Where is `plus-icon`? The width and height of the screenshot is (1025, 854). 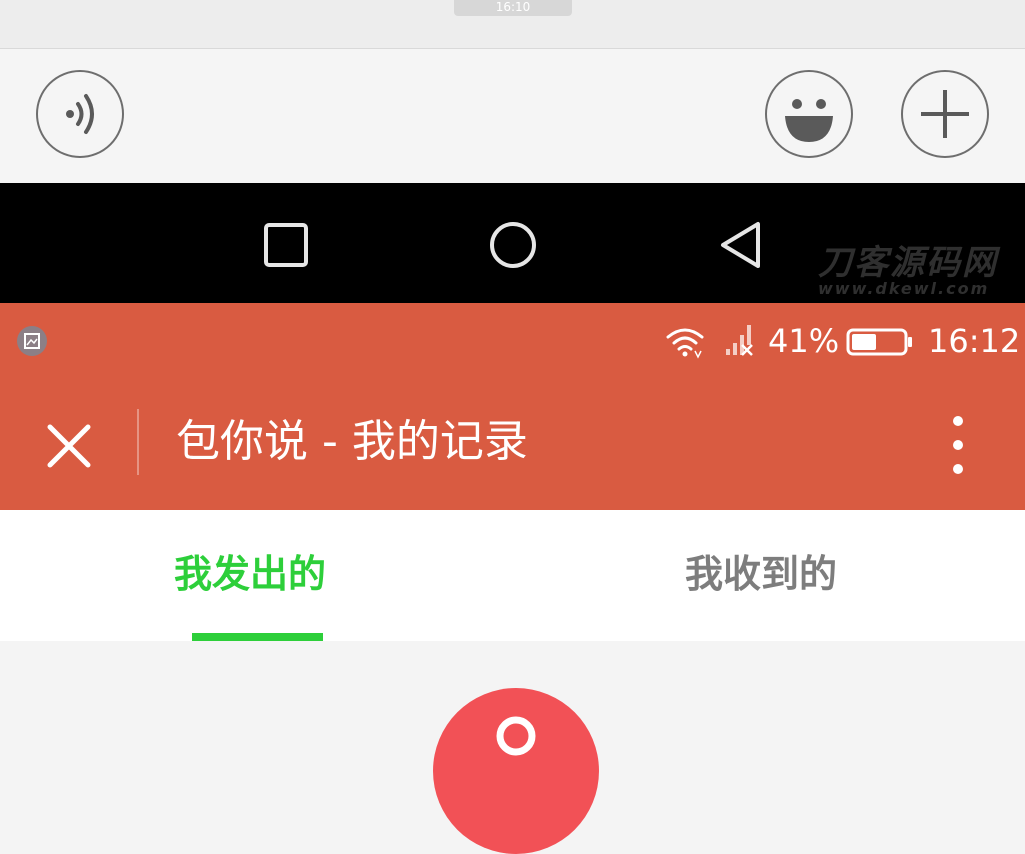
plus-icon is located at coordinates (945, 114).